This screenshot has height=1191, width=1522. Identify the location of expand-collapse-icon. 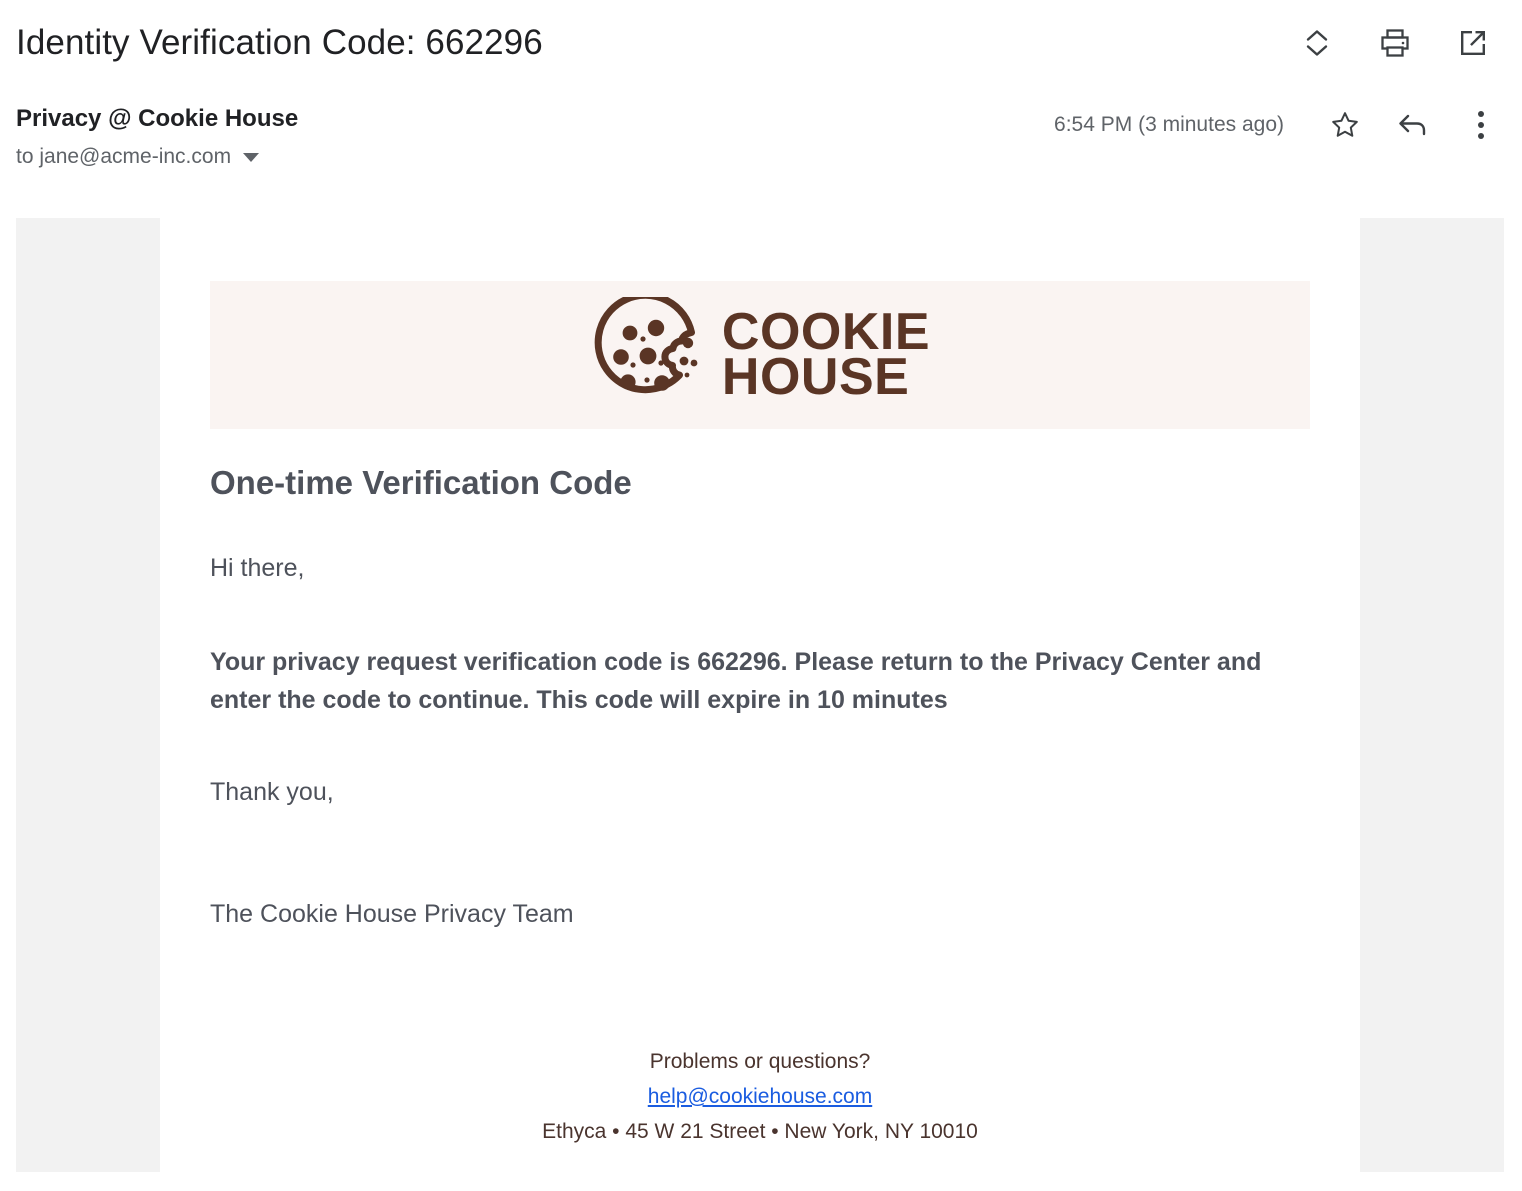
(1317, 43).